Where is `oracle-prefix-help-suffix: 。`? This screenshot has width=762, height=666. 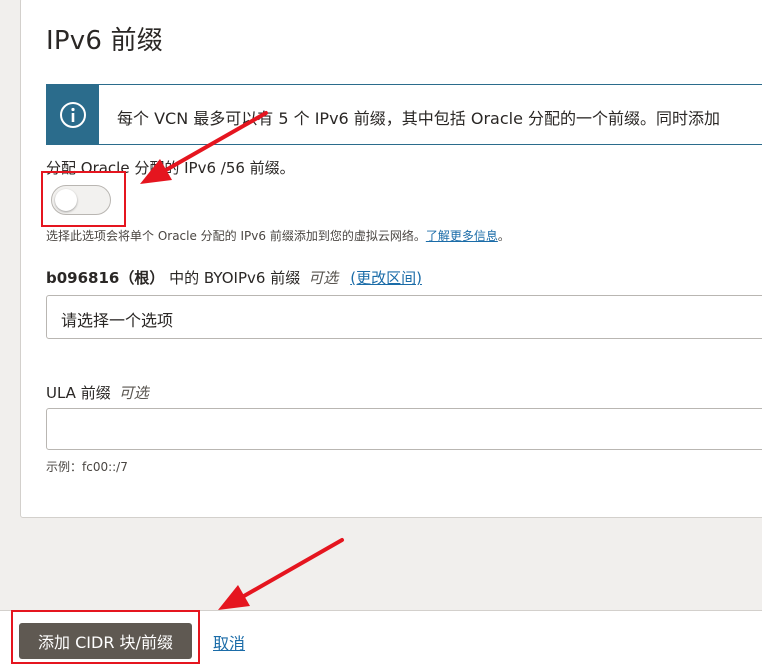
oracle-prefix-help-suffix: 。 is located at coordinates (503, 236).